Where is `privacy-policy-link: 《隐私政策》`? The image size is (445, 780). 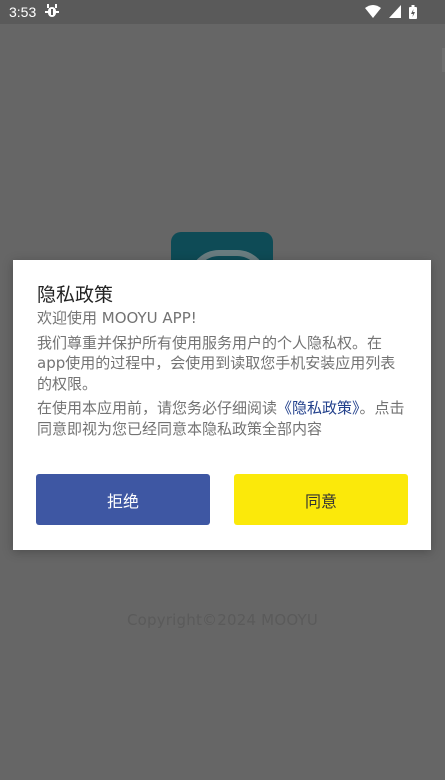 privacy-policy-link: 《隐私政策》 is located at coordinates (318, 408).